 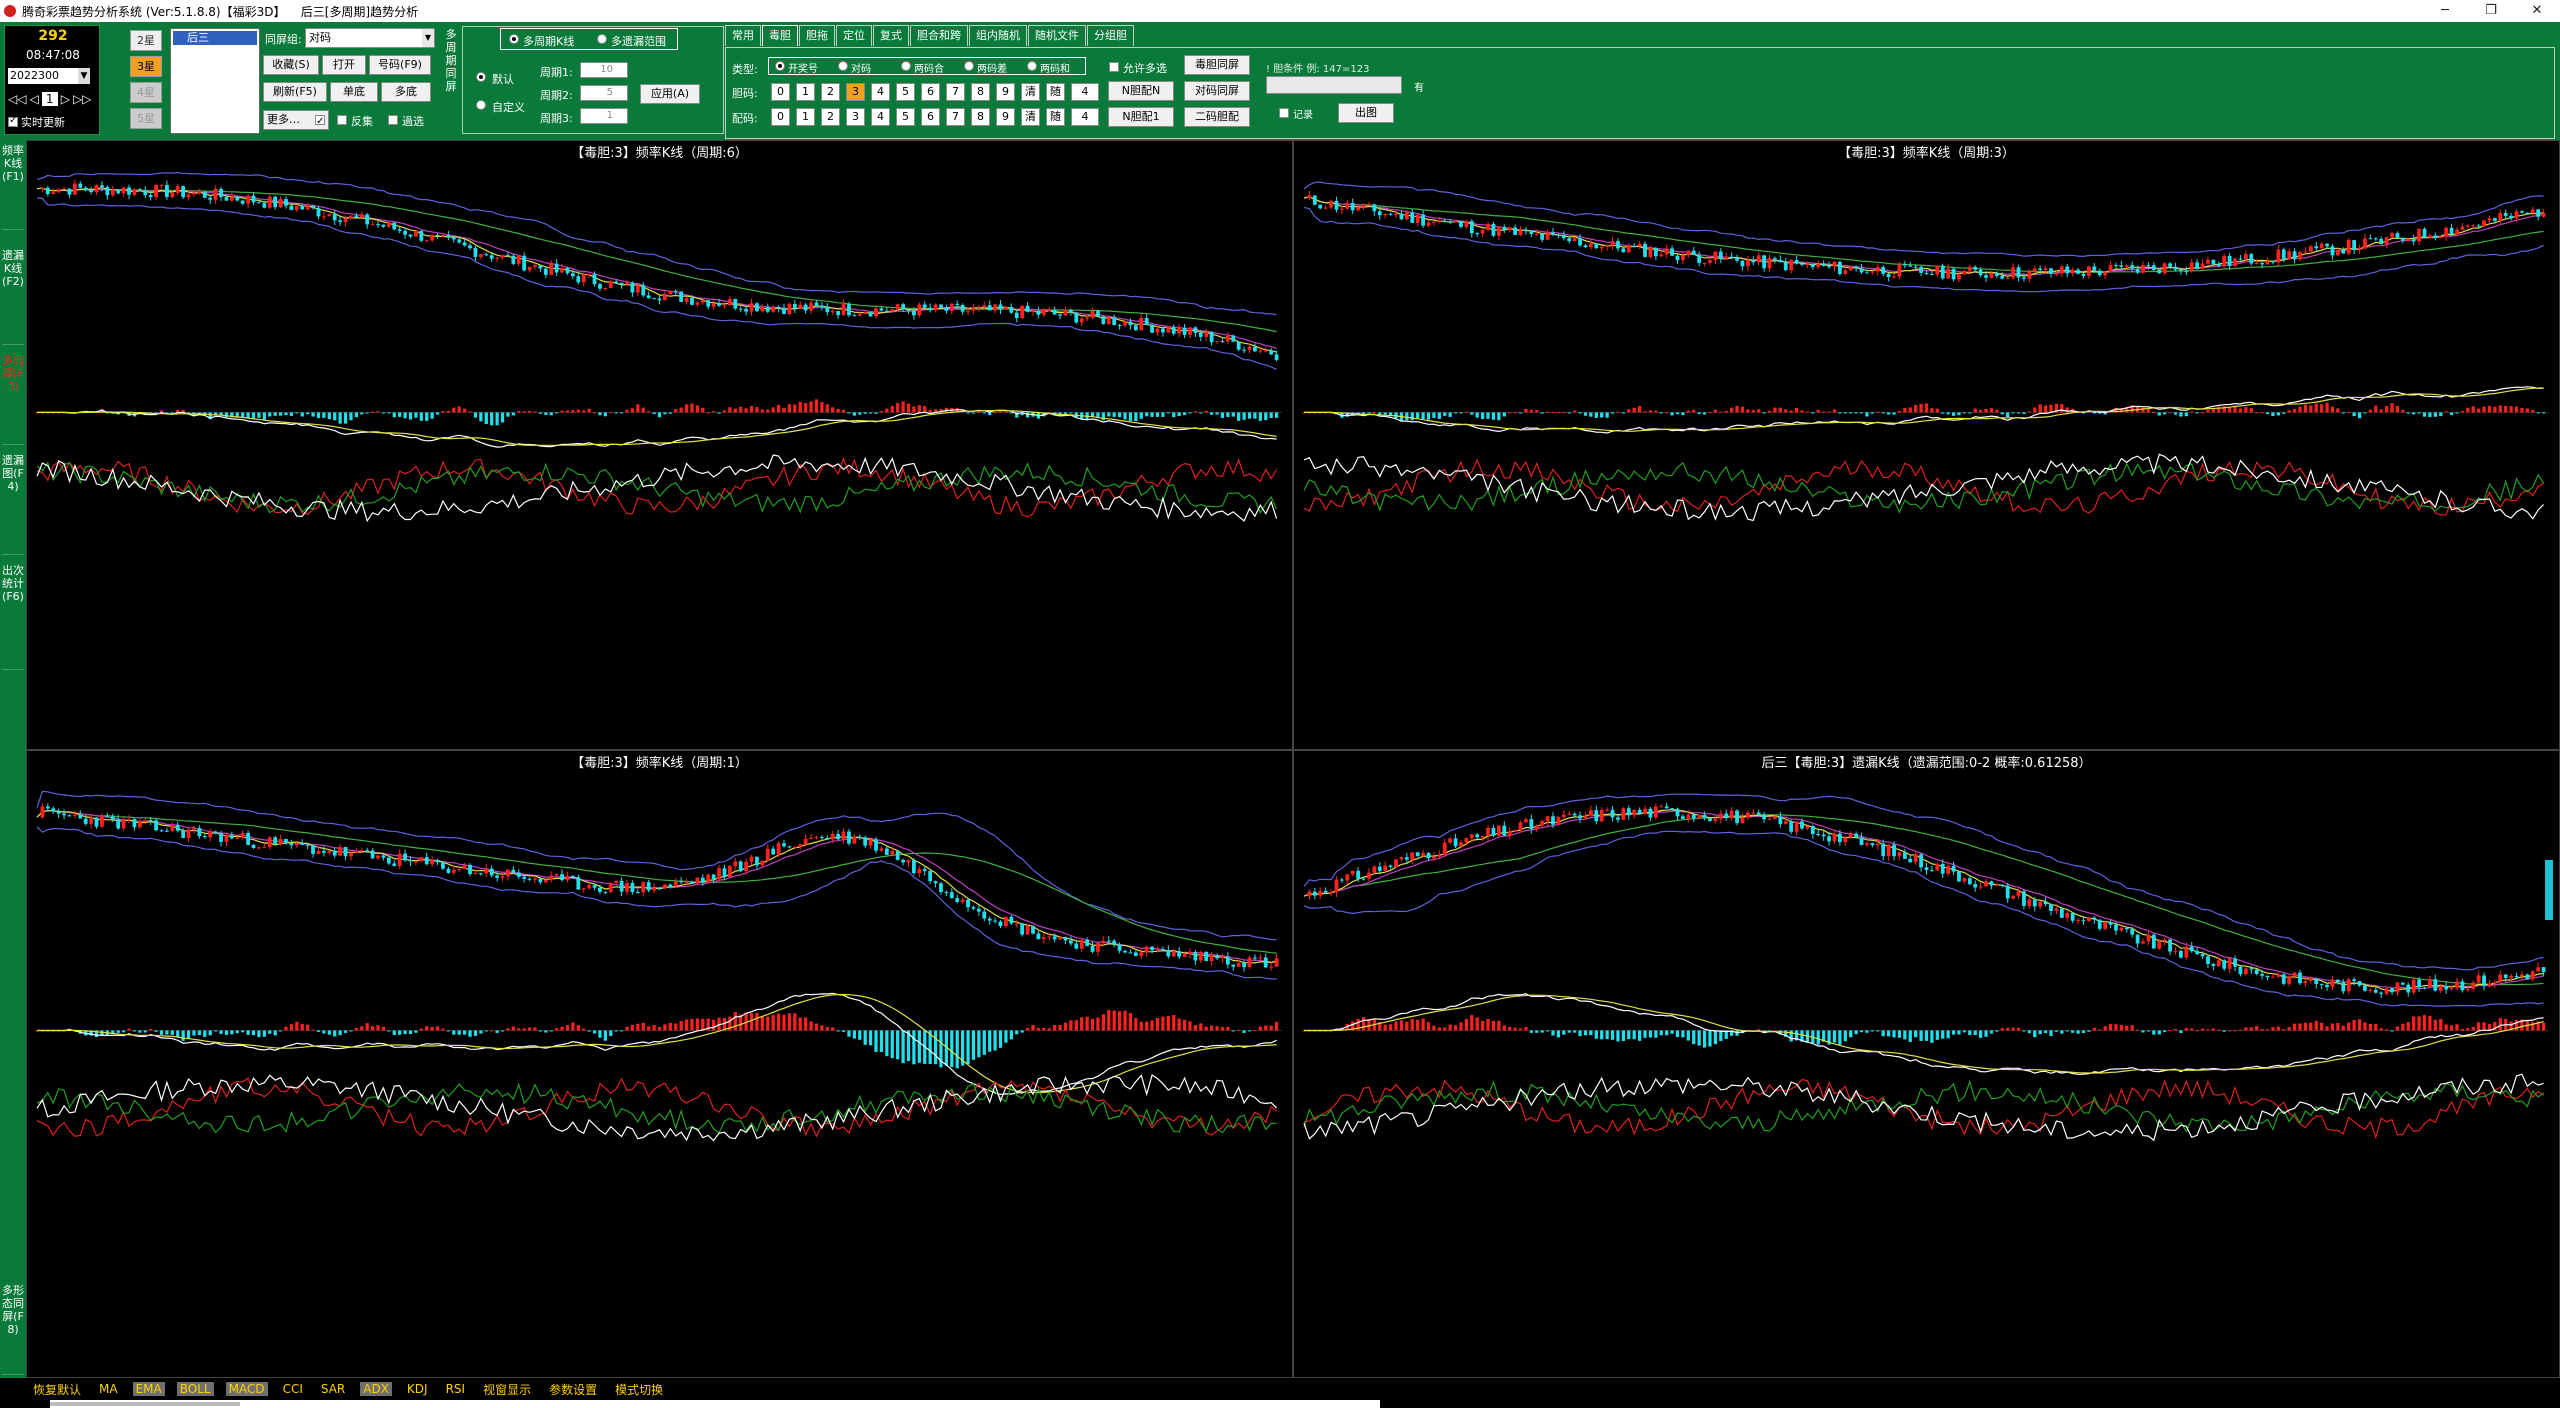 I want to click on vertical-scroll-thumb, so click(x=2549, y=890).